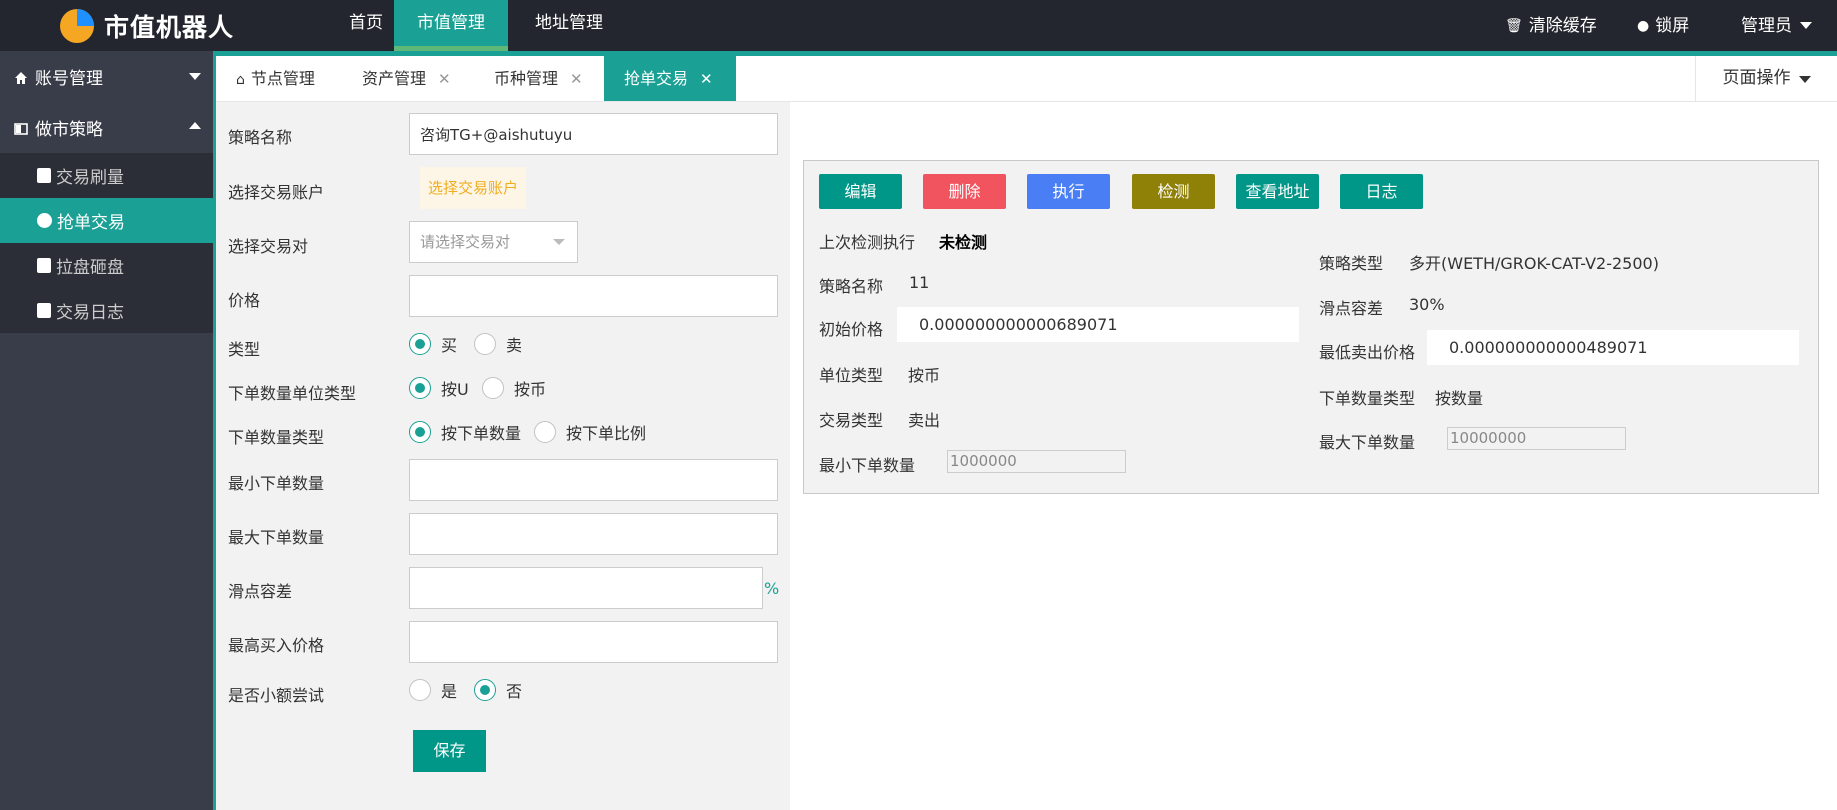 The width and height of the screenshot is (1837, 810). I want to click on tab-asset-management: 资产管理 ✕, so click(409, 78).